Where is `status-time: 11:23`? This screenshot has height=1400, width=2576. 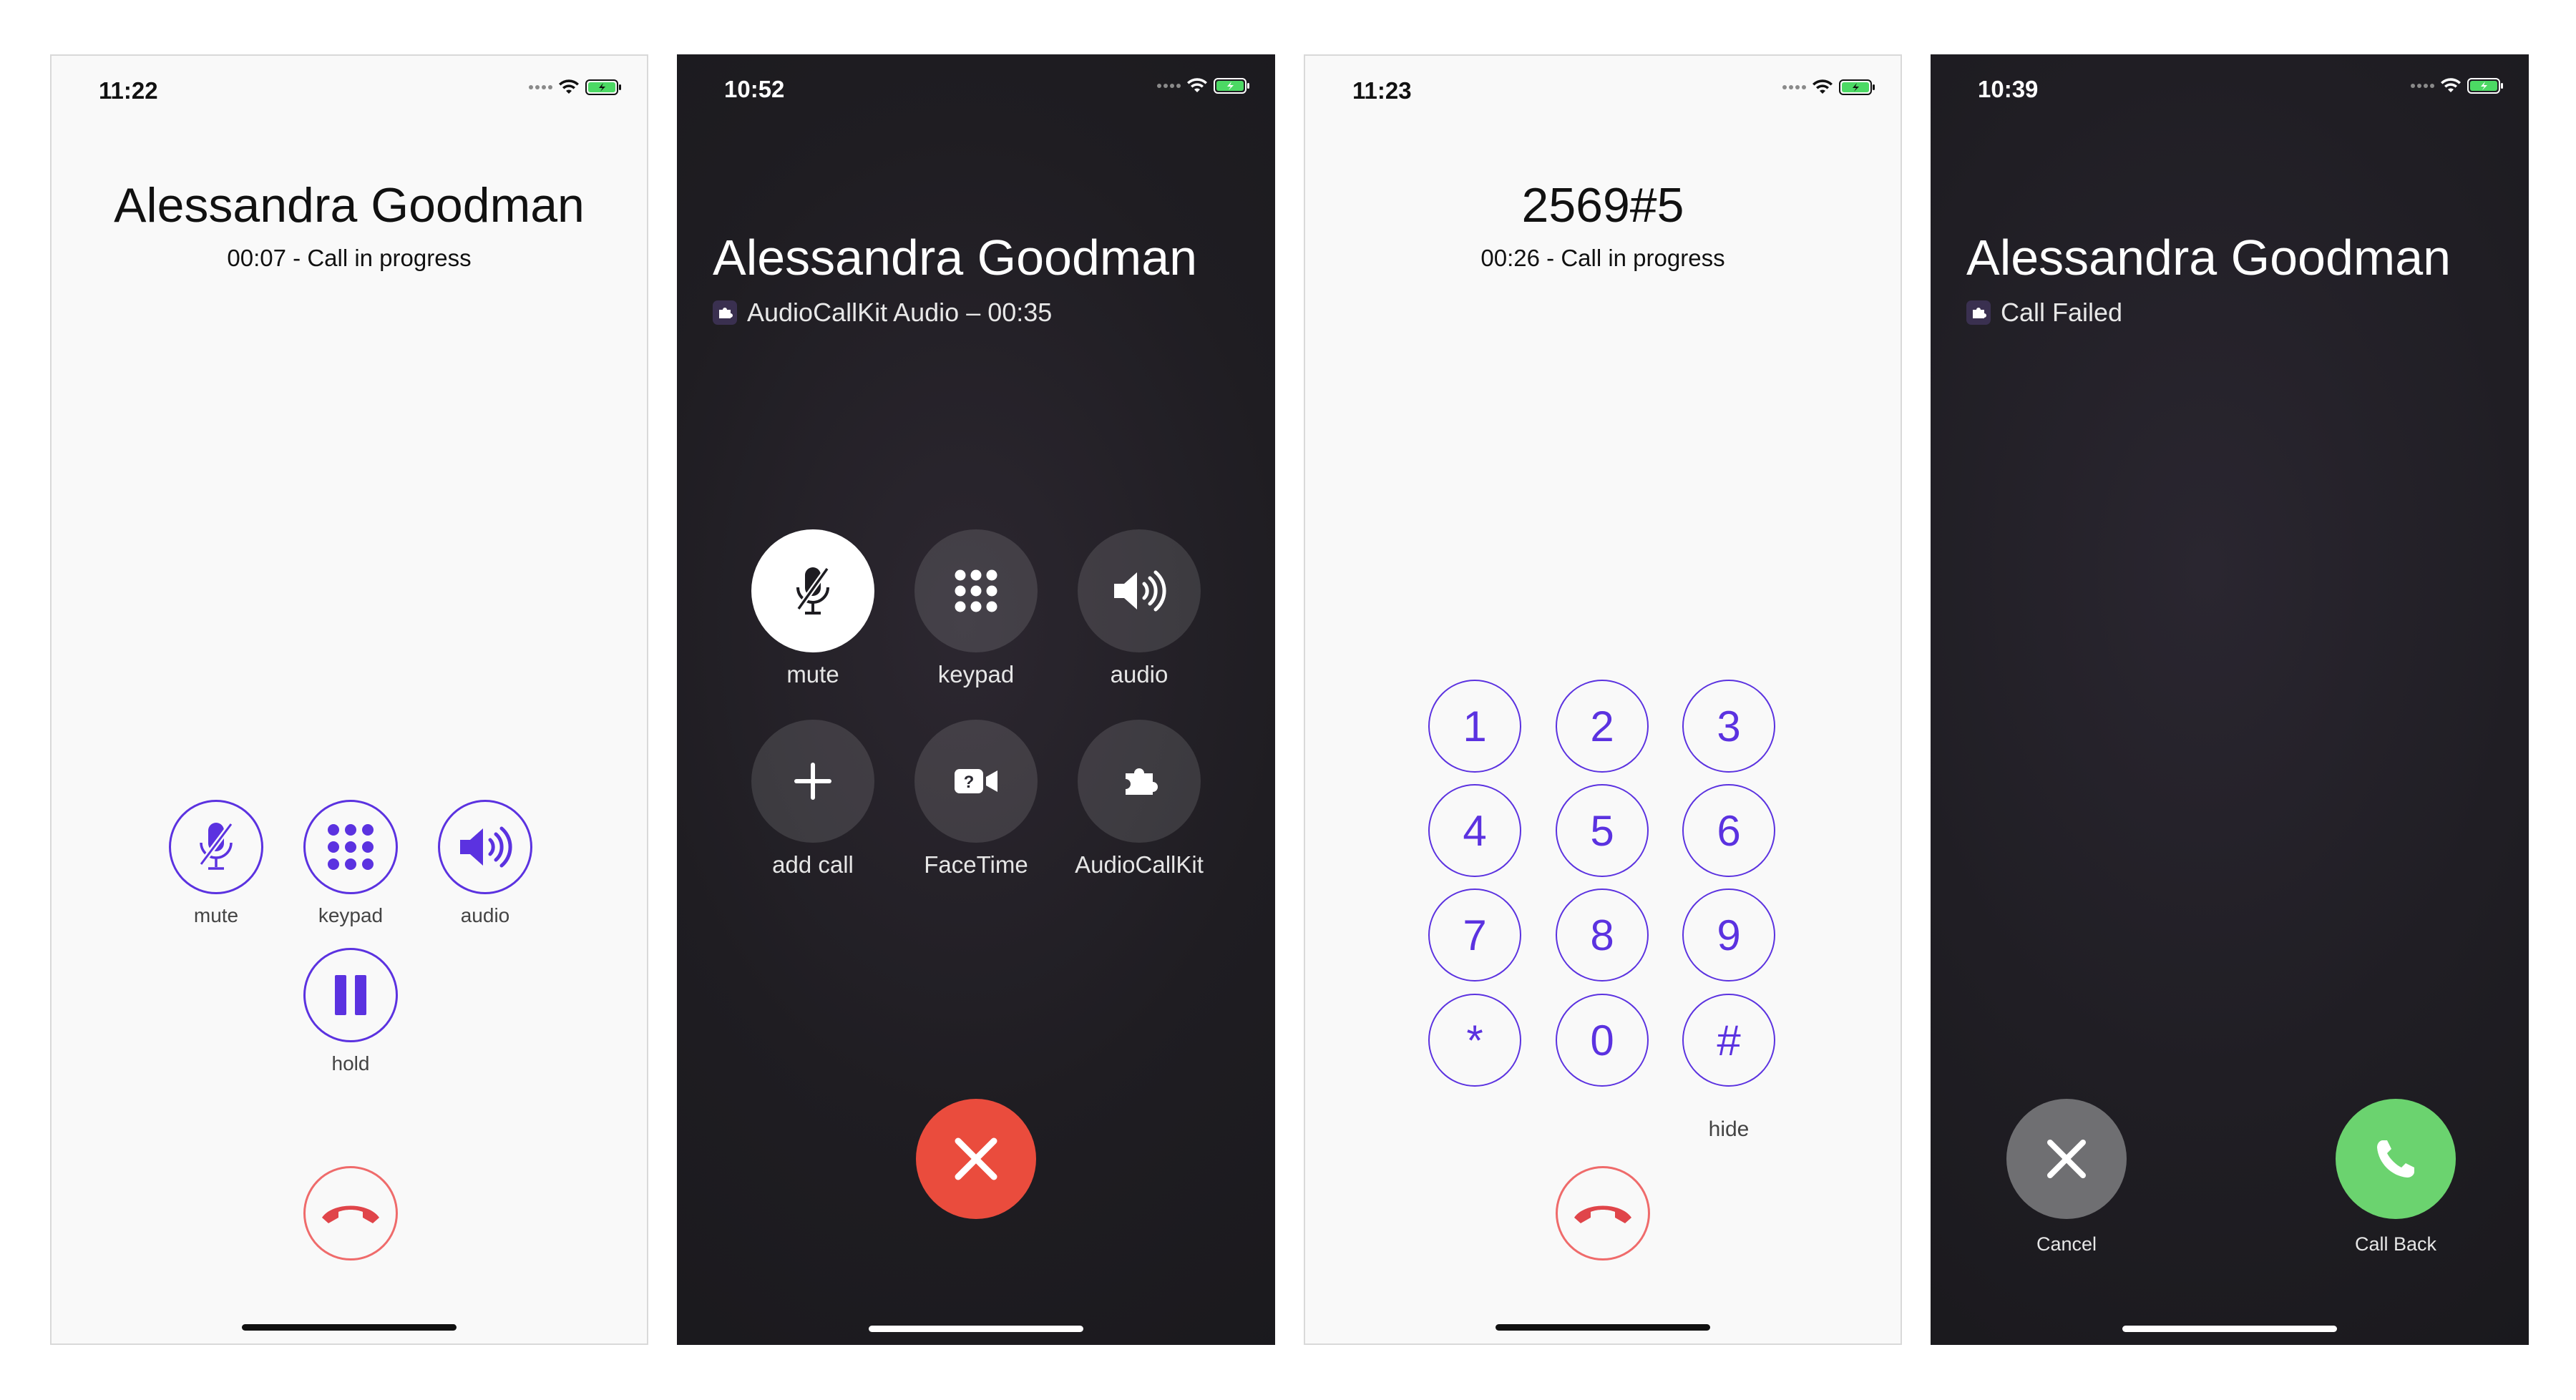
status-time: 11:23 is located at coordinates (1382, 90).